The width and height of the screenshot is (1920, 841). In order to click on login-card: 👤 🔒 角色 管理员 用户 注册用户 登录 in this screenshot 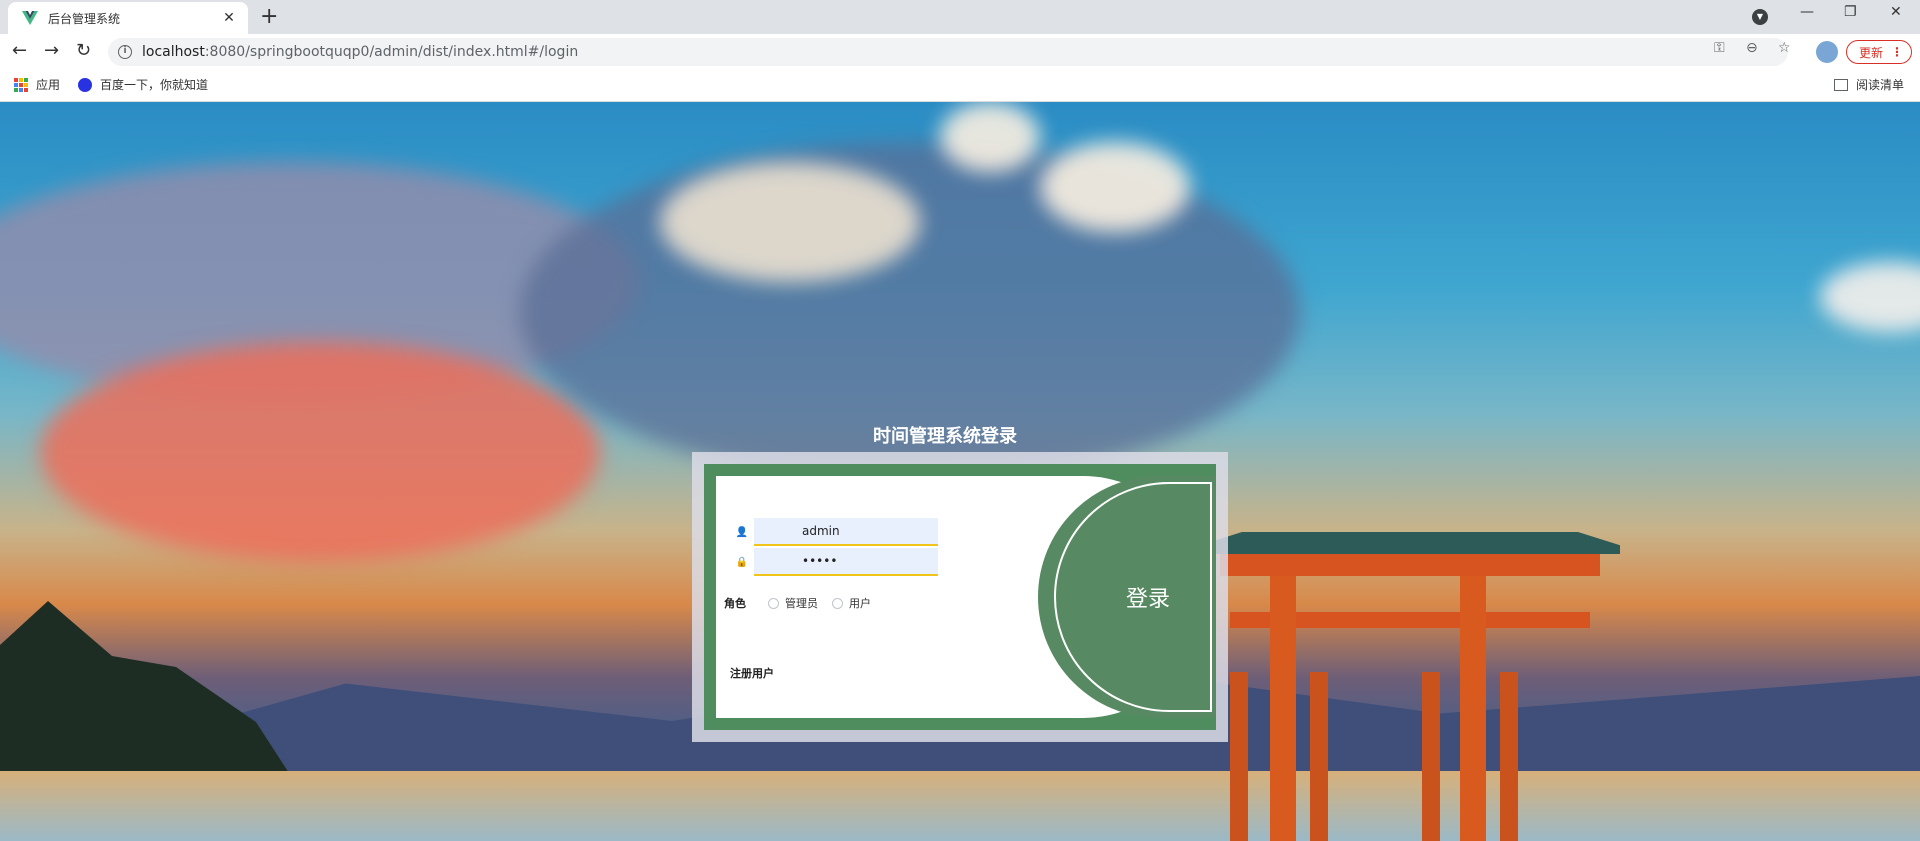, I will do `click(960, 597)`.